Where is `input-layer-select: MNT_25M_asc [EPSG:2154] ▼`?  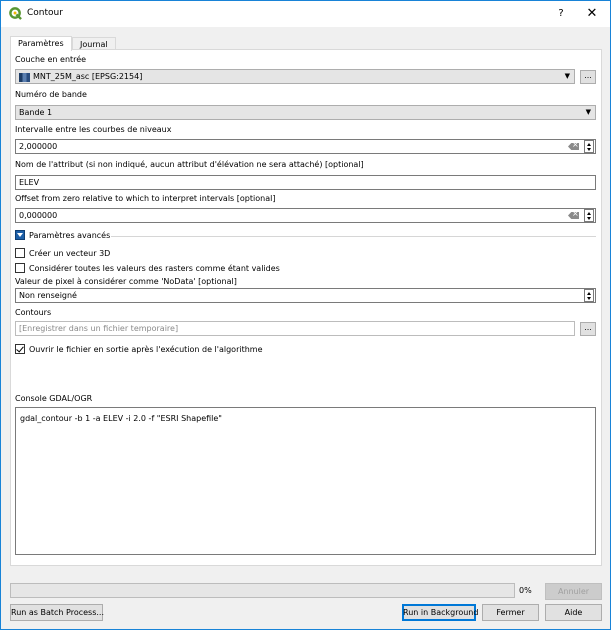 input-layer-select: MNT_25M_asc [EPSG:2154] ▼ is located at coordinates (295, 76).